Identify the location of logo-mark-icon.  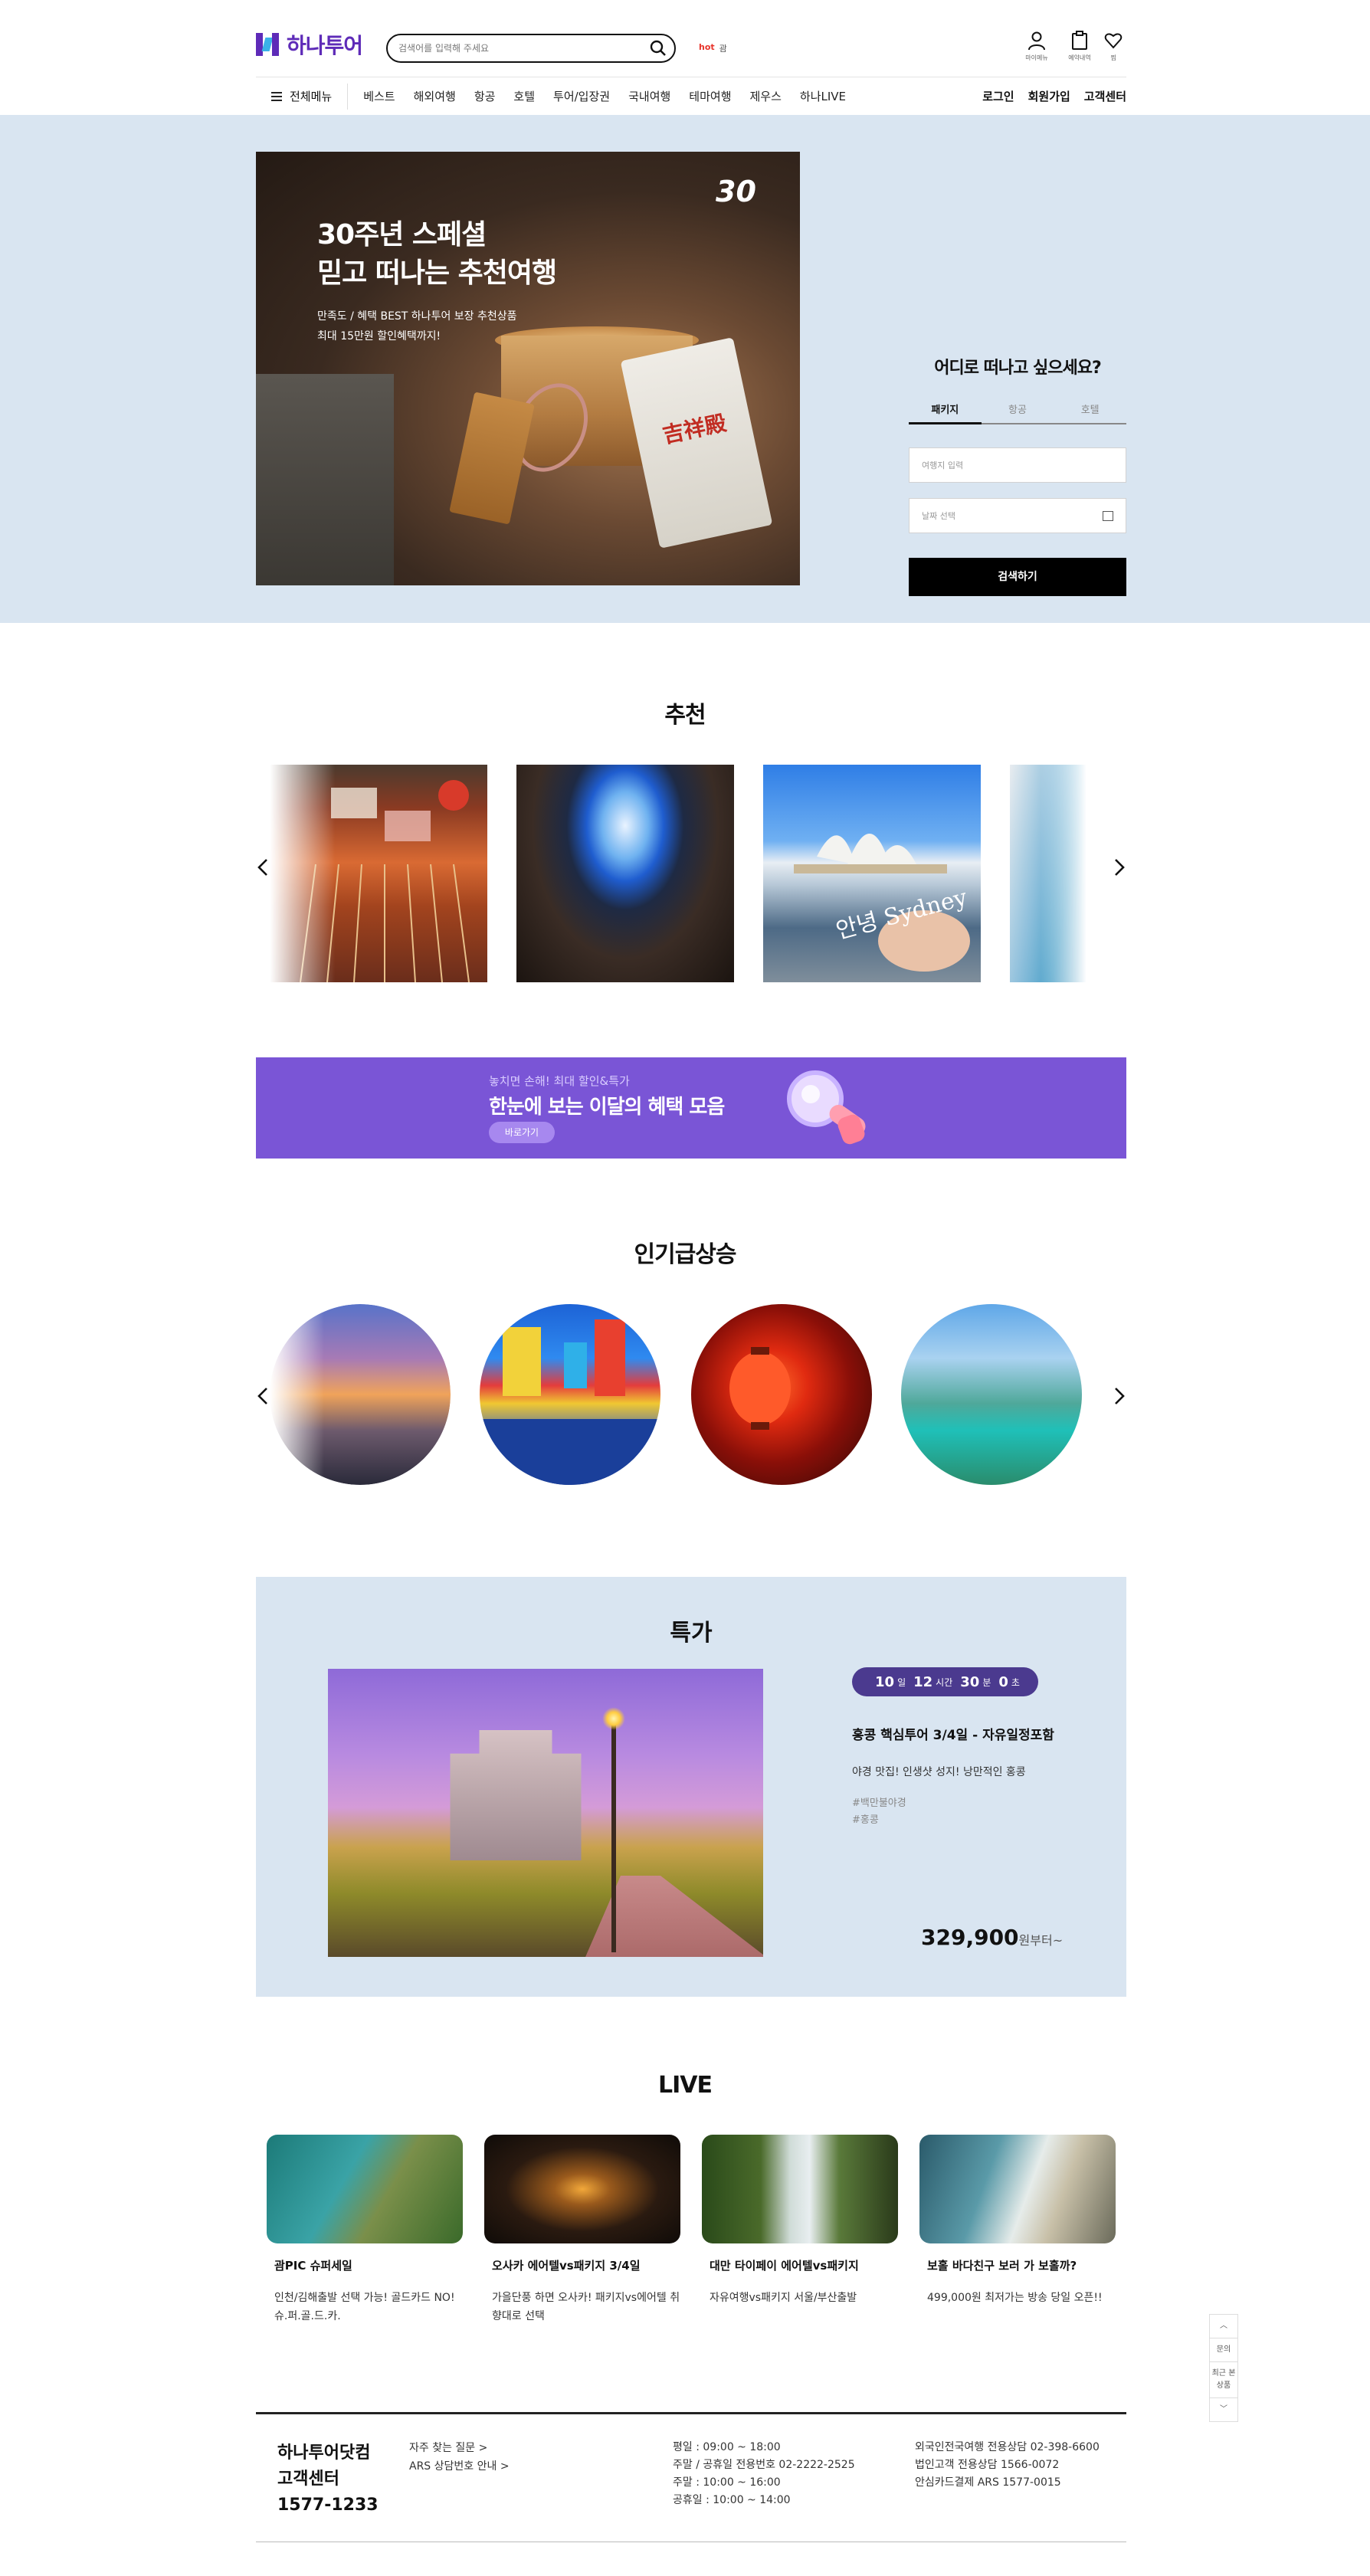
(267, 44).